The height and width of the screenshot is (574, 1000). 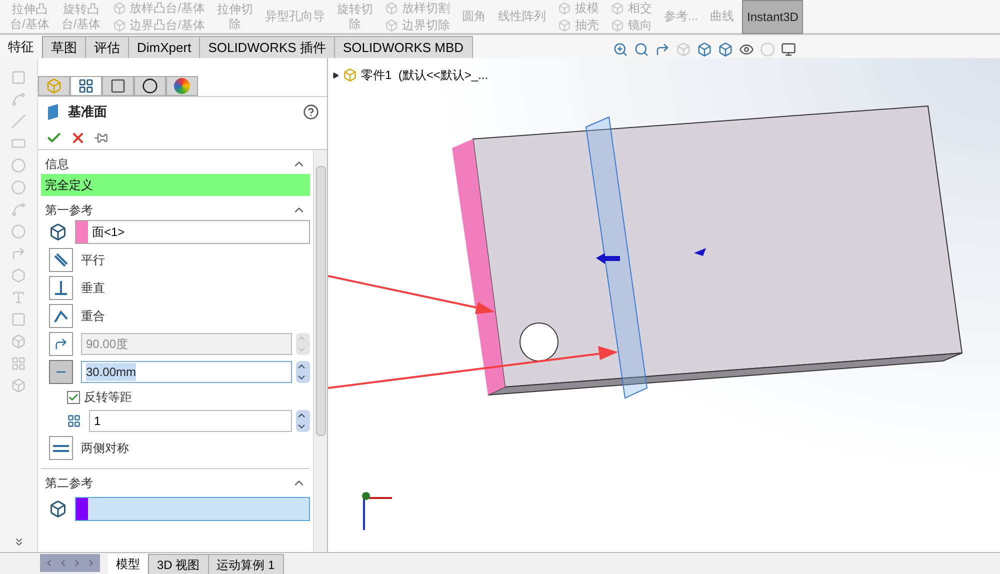 I want to click on instances-icon, so click(x=74, y=421).